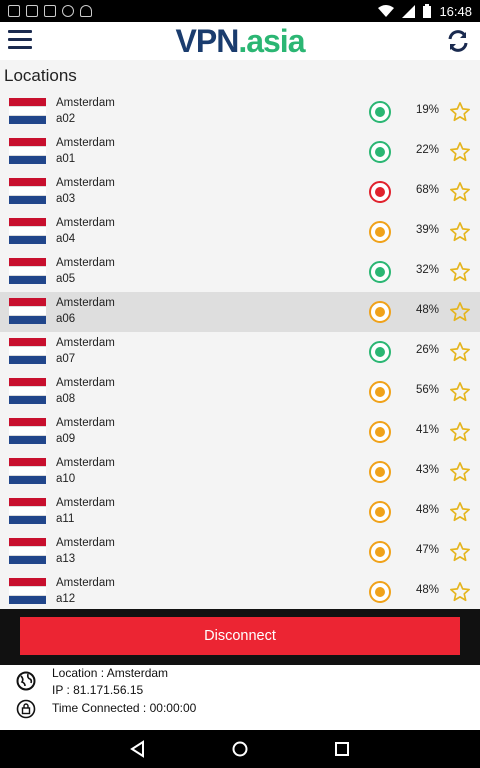 Image resolution: width=480 pixels, height=768 pixels. Describe the element at coordinates (40, 75) in the screenshot. I see `page-title: Locations` at that location.